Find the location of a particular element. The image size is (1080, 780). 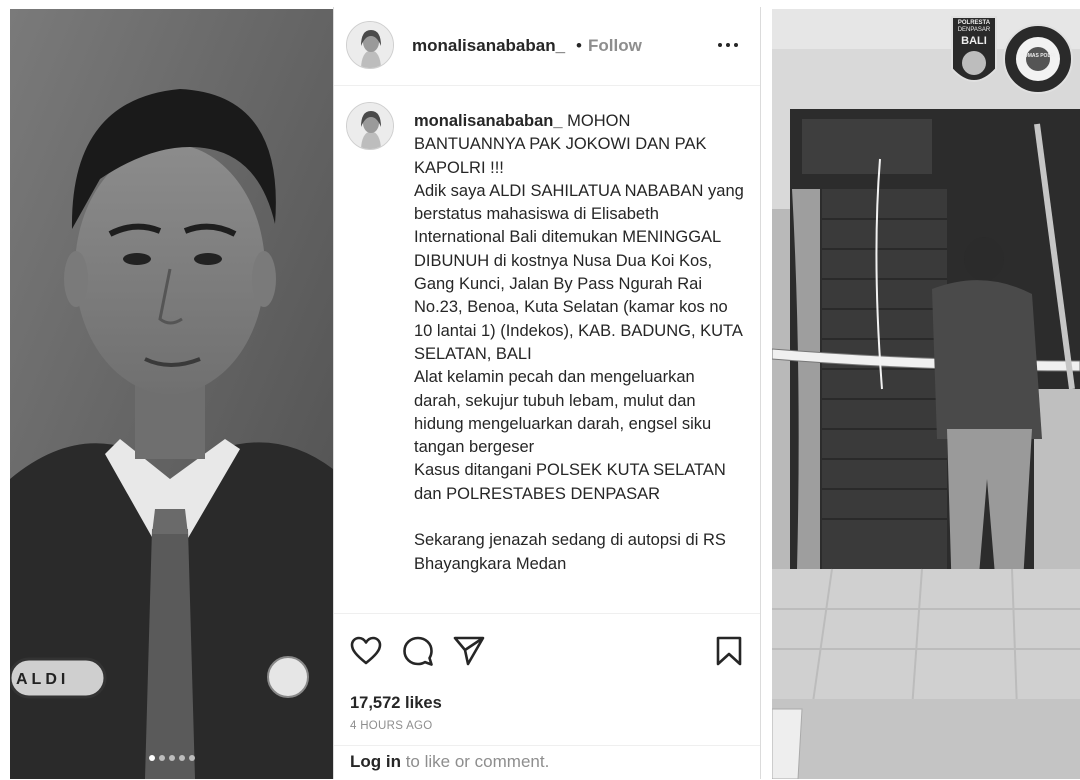

heart-icon is located at coordinates (366, 651).